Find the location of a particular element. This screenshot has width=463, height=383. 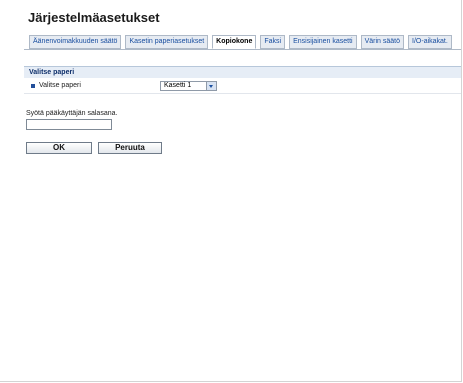

page-title: Järjestelmäasetukset is located at coordinates (94, 17).